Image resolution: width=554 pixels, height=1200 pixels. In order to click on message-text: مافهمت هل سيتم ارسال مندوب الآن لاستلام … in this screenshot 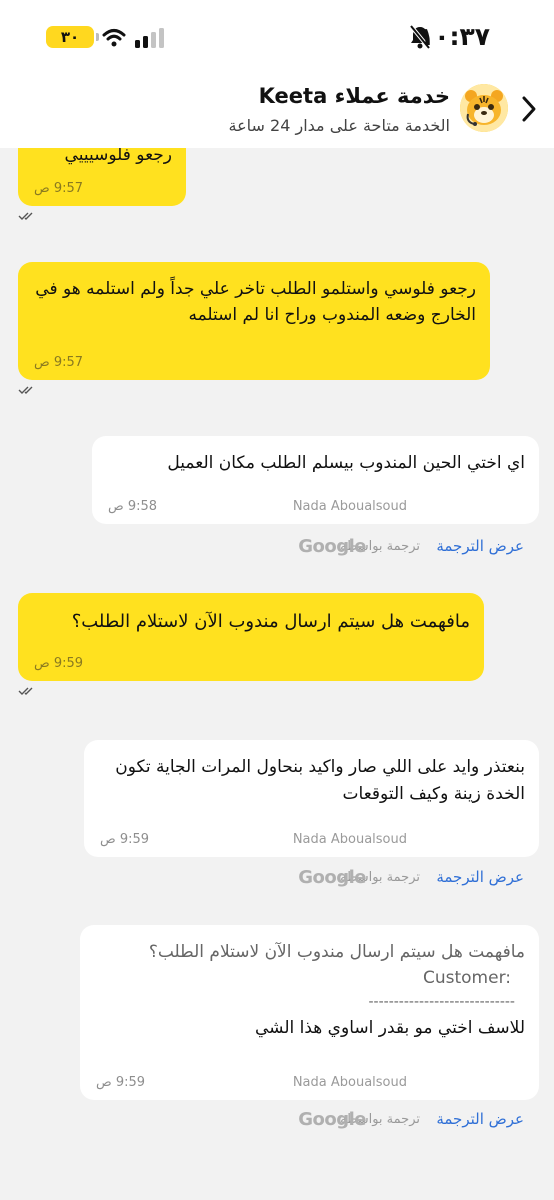, I will do `click(270, 621)`.